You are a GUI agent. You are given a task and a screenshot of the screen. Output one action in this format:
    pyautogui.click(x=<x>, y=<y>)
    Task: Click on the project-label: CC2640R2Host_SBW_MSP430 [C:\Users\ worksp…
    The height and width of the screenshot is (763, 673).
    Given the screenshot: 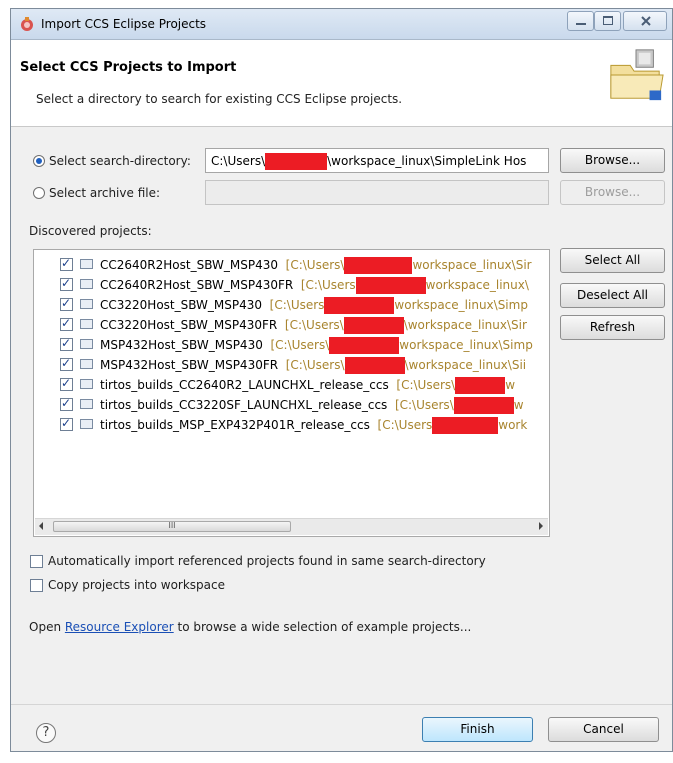 What is the action you would take?
    pyautogui.click(x=316, y=265)
    